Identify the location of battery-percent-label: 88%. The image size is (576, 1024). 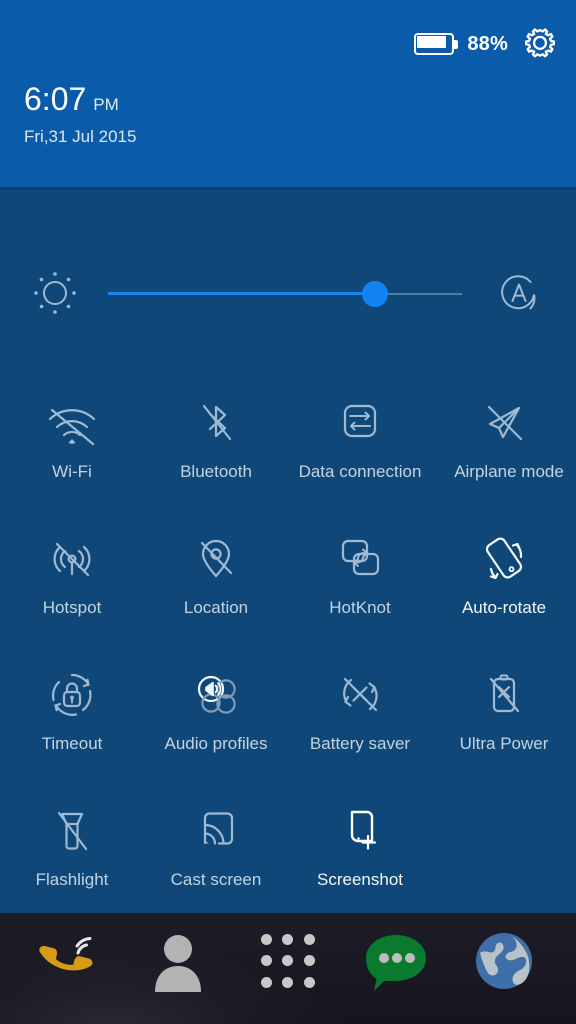
(487, 43).